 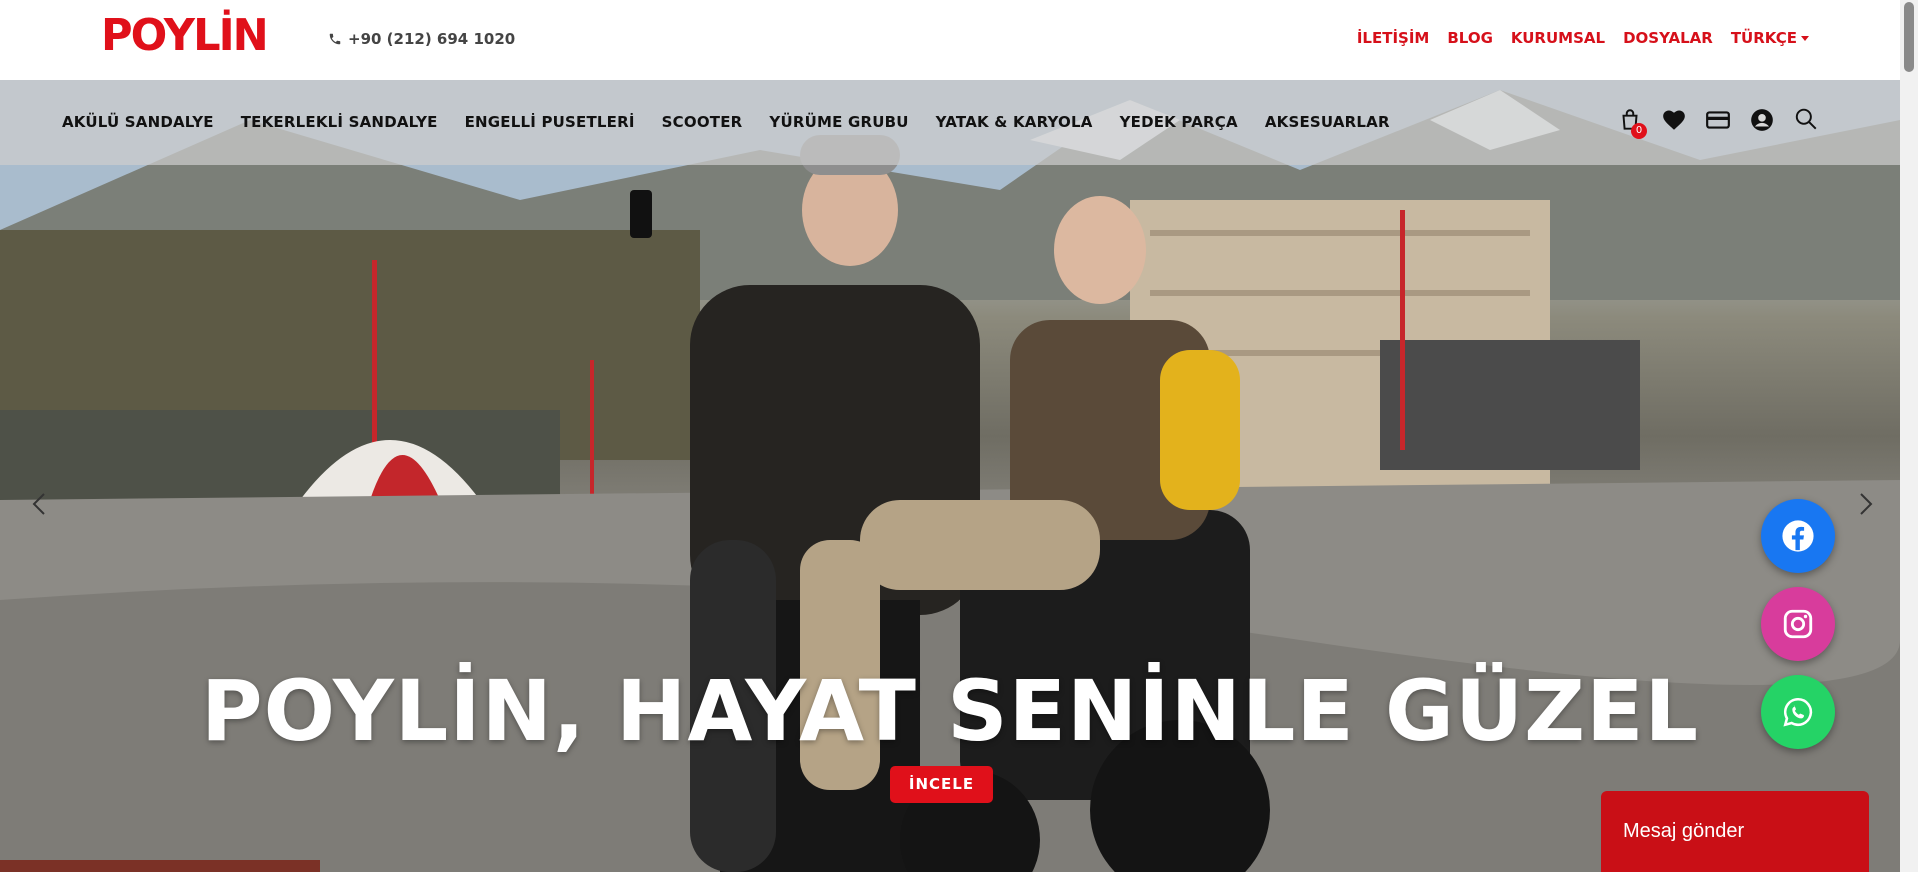 I want to click on link-contact: İLETİŞİM, so click(x=1393, y=38).